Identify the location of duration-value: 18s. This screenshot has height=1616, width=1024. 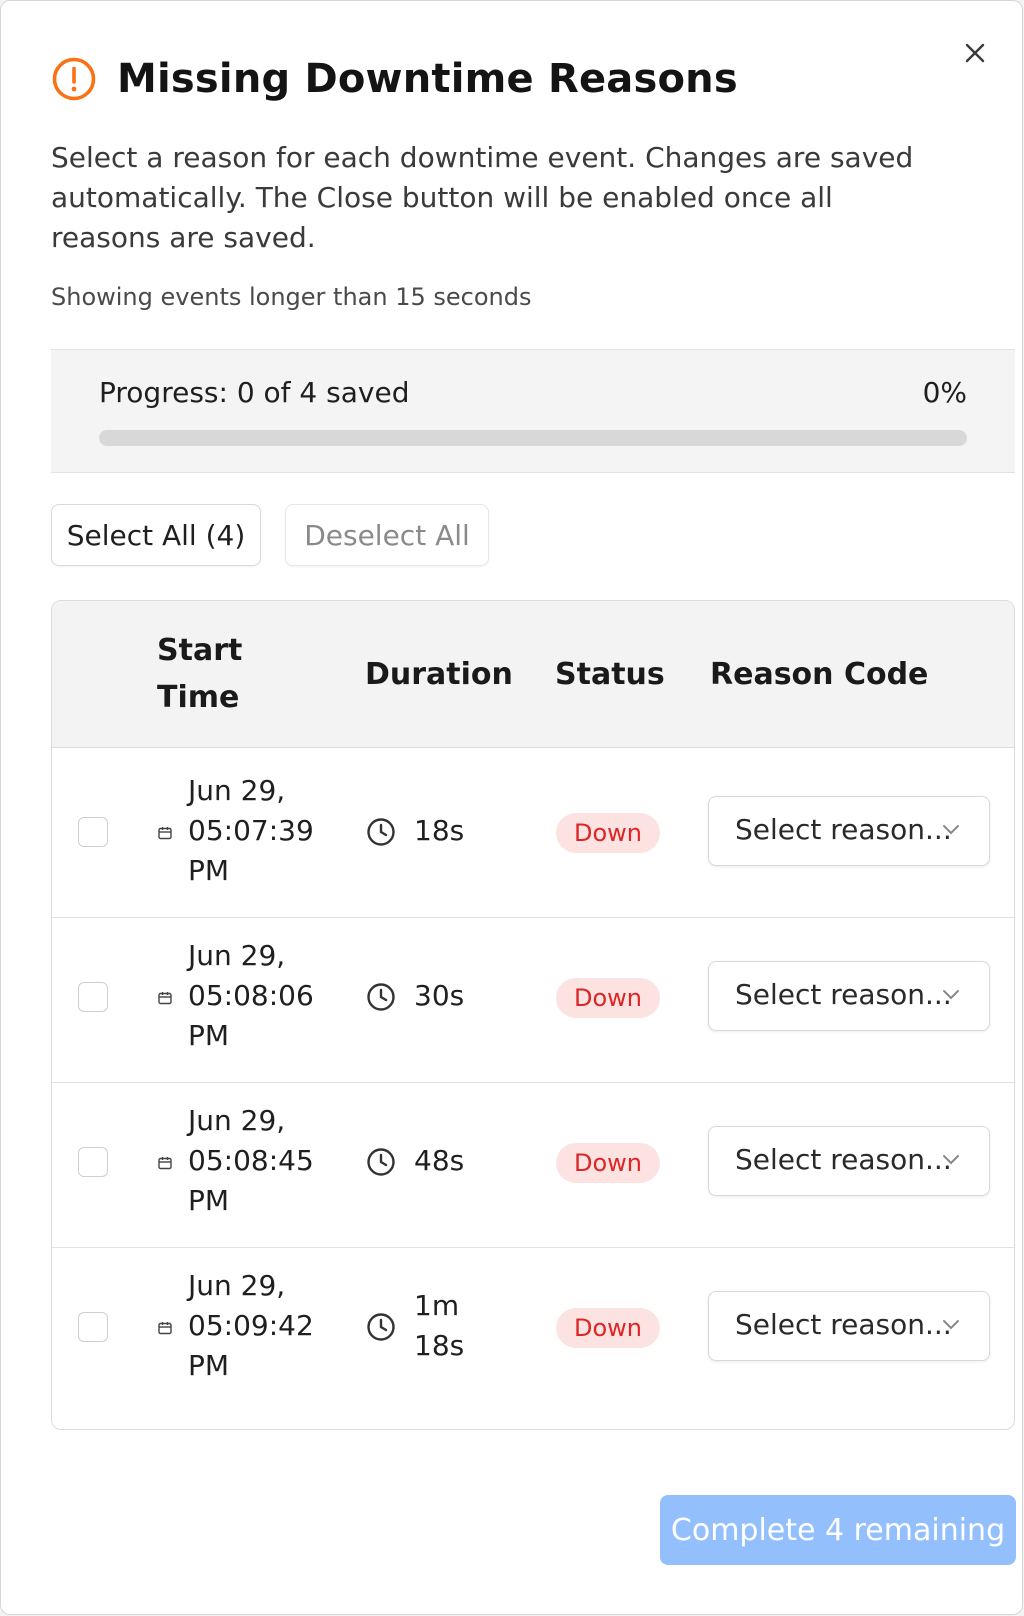
(439, 830).